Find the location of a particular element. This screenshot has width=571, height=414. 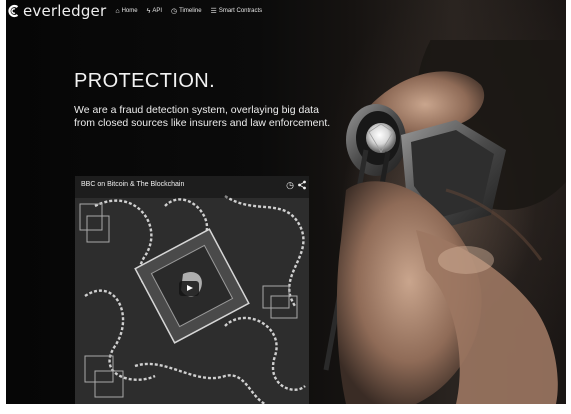

contract-icon: ☰ is located at coordinates (213, 11).